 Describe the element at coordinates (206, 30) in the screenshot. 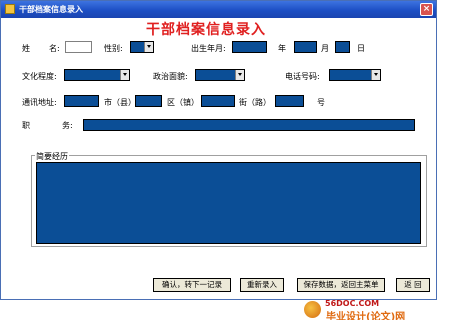

I see `form-heading: 干部档案信息录入` at that location.